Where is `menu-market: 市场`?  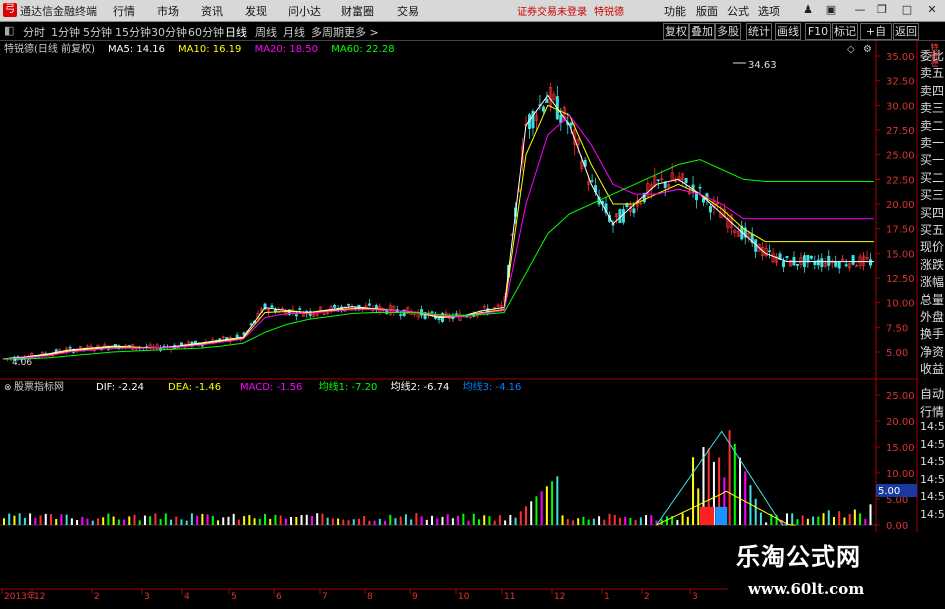
menu-market: 市场 is located at coordinates (168, 11).